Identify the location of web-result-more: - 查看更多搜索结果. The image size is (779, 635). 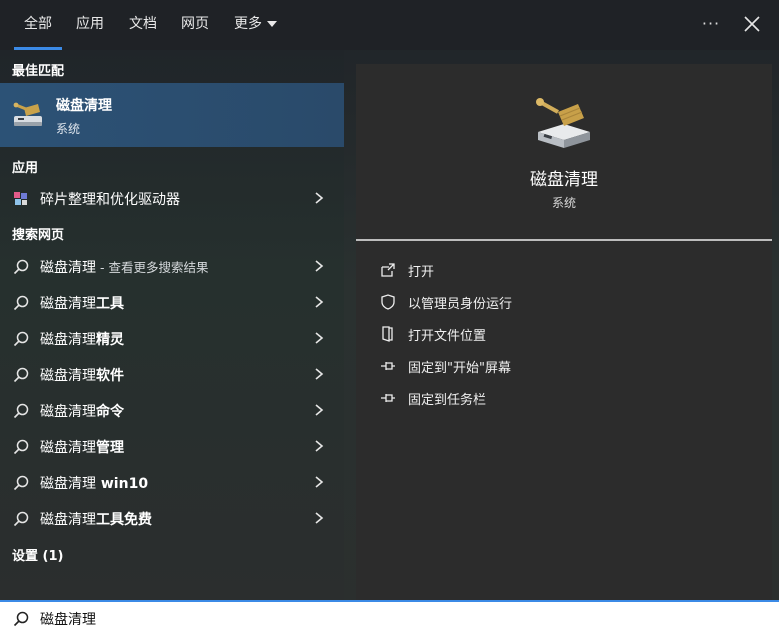
(152, 267).